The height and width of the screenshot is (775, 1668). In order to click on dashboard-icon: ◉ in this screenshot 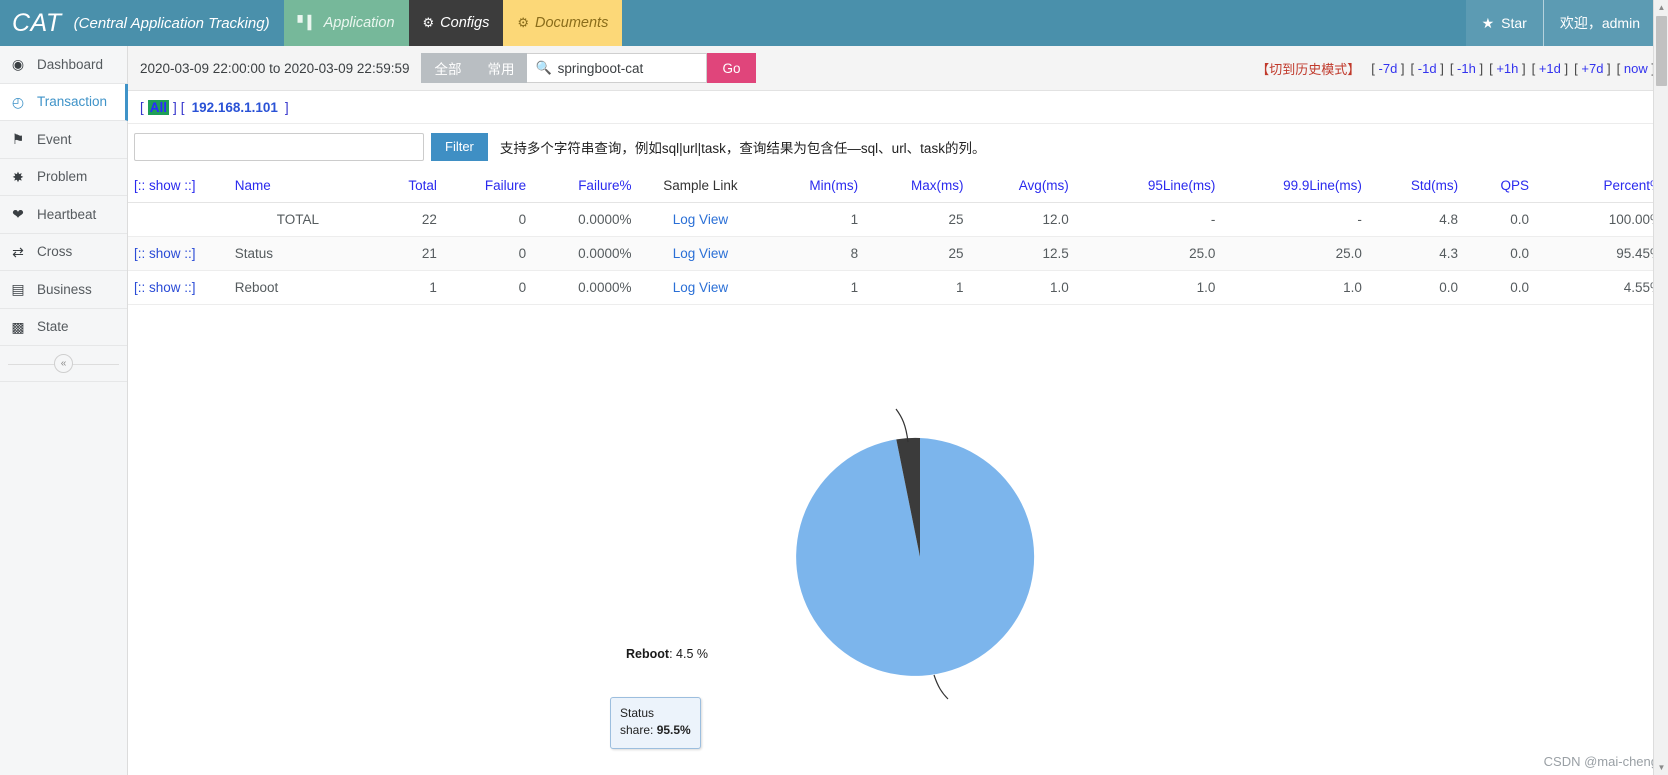, I will do `click(18, 64)`.